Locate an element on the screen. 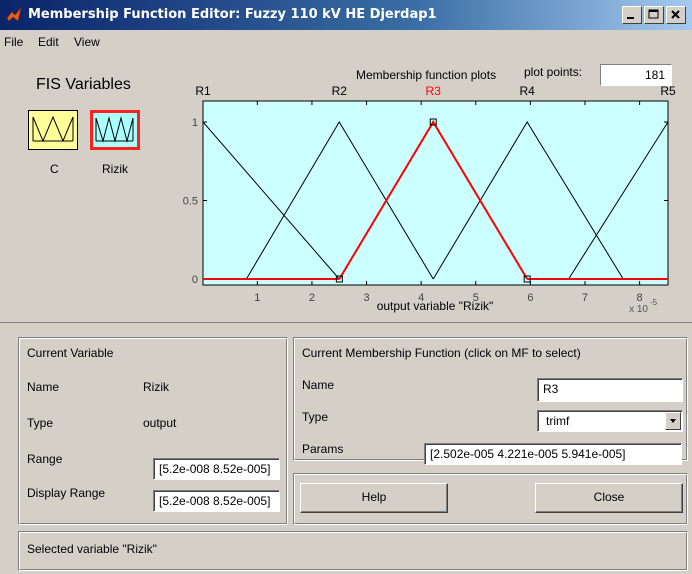 The height and width of the screenshot is (574, 692). x-tick-label: 3 is located at coordinates (366, 298).